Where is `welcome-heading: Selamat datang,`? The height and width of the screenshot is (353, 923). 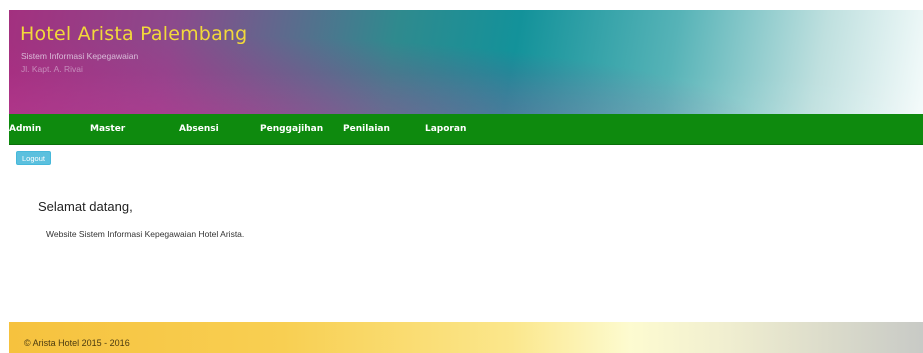
welcome-heading: Selamat datang, is located at coordinates (85, 206).